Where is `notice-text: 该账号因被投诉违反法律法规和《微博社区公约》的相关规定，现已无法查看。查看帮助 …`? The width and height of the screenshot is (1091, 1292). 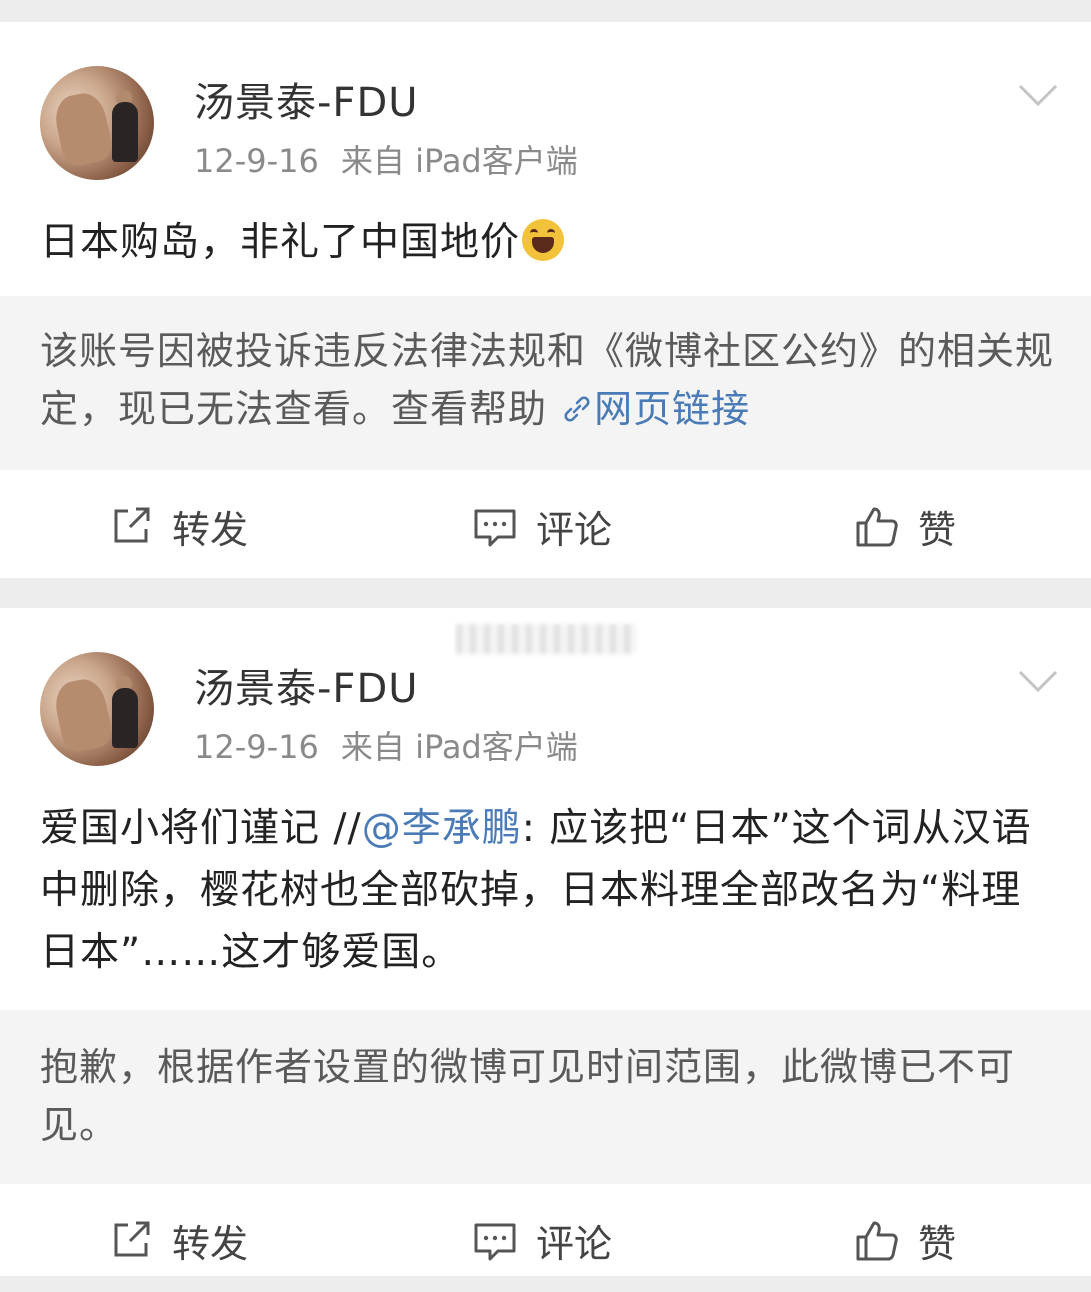 notice-text: 该账号因被投诉违反法律法规和《微博社区公约》的相关规定，现已无法查看。查看帮助 … is located at coordinates (547, 380).